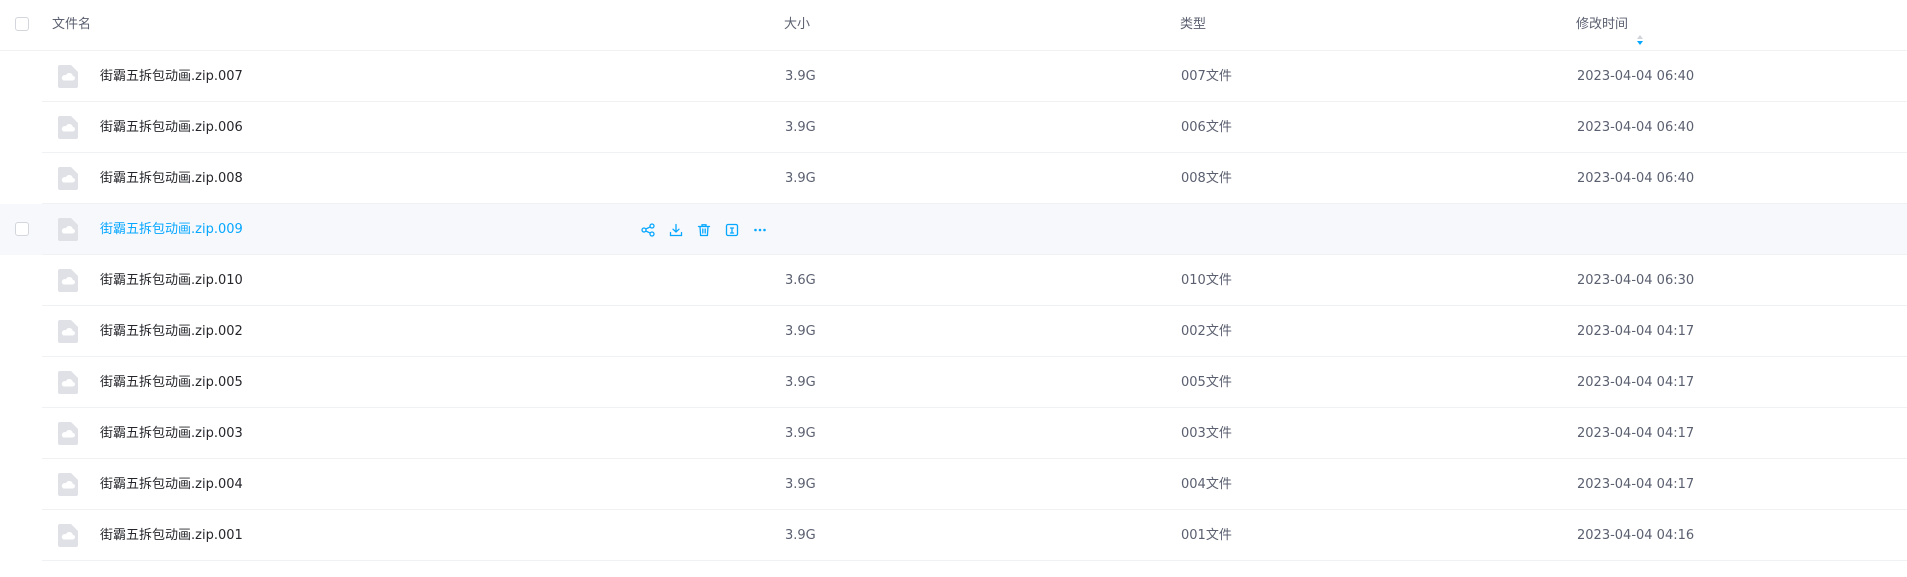 The height and width of the screenshot is (577, 1907). What do you see at coordinates (953, 25) in the screenshot?
I see `table-header: 文件名 大小 类型 修改时间` at bounding box center [953, 25].